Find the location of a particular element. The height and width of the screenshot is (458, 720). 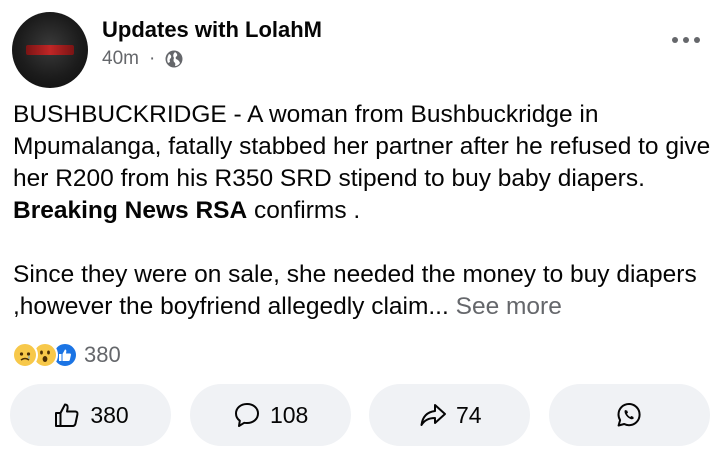

whatsapp-icon is located at coordinates (629, 415).